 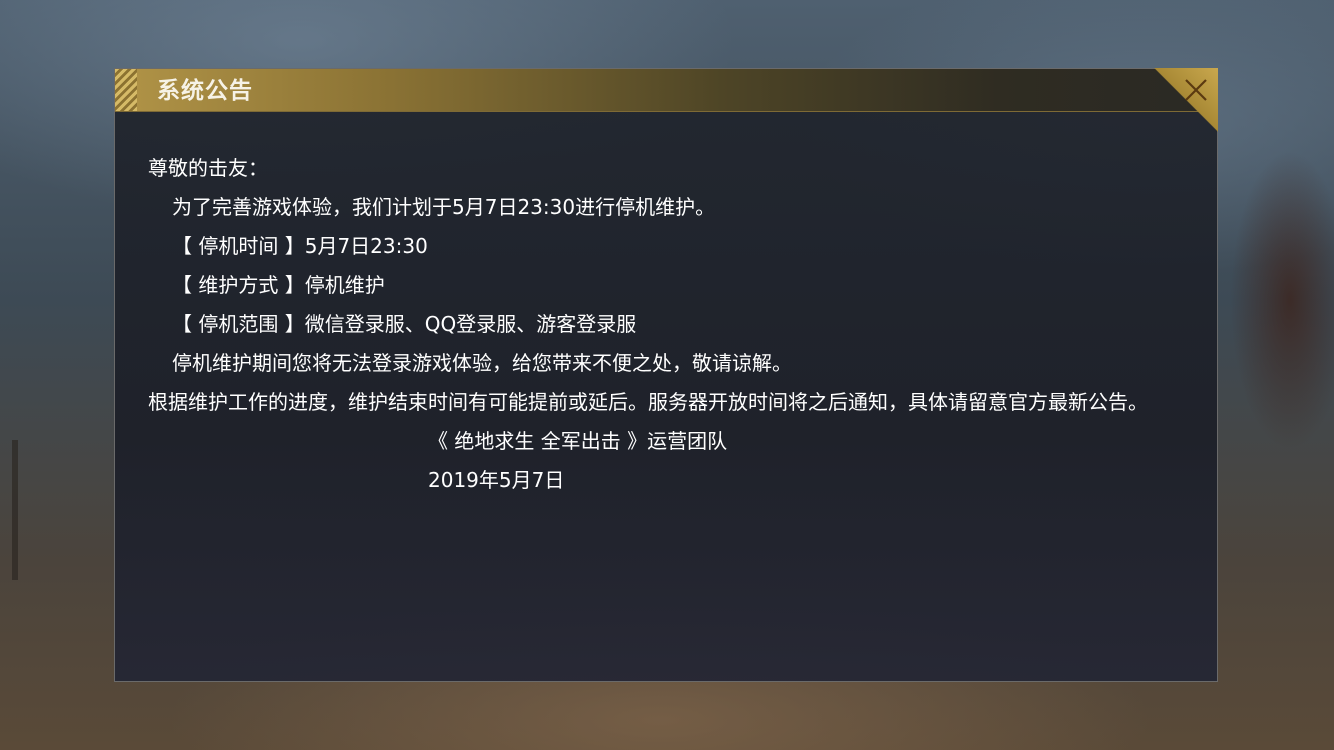 What do you see at coordinates (126, 90) in the screenshot?
I see `title-stripes-decoration` at bounding box center [126, 90].